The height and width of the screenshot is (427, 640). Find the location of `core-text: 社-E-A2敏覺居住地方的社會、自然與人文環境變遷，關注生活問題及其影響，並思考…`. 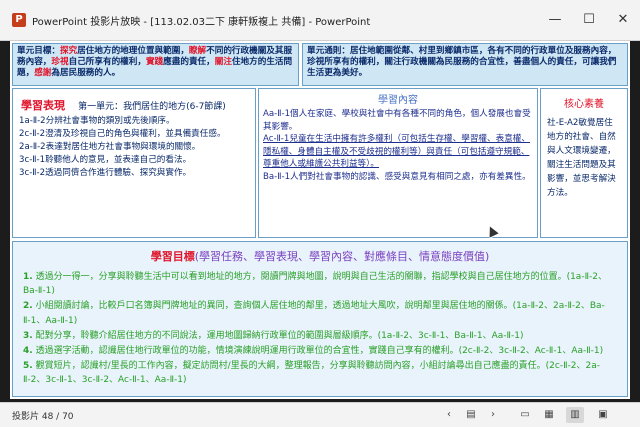

core-text: 社-E-A2敏覺居住地方的社會、自然與人文環境變遷，關注生活問題及其影響，並思考… is located at coordinates (581, 158).